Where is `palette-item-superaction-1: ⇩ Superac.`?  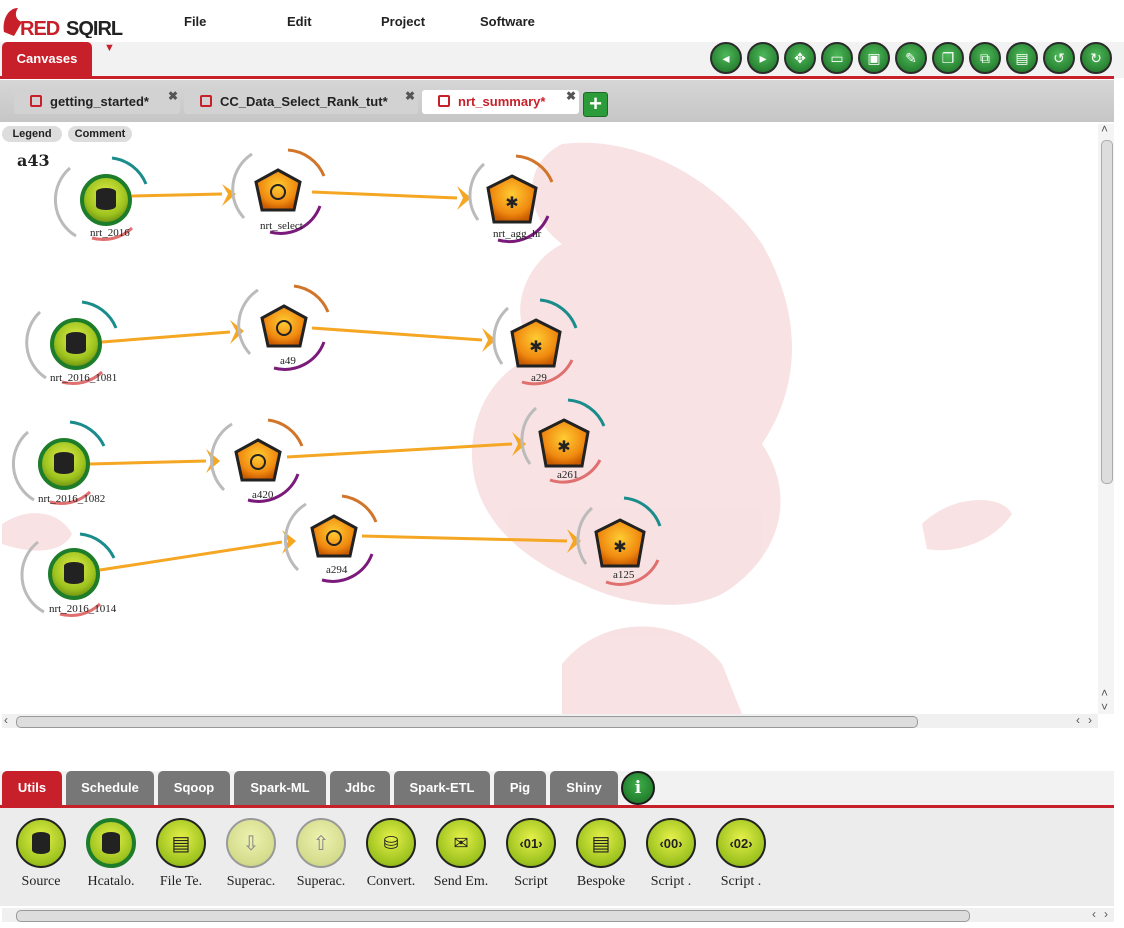 palette-item-superaction-1: ⇩ Superac. is located at coordinates (251, 854).